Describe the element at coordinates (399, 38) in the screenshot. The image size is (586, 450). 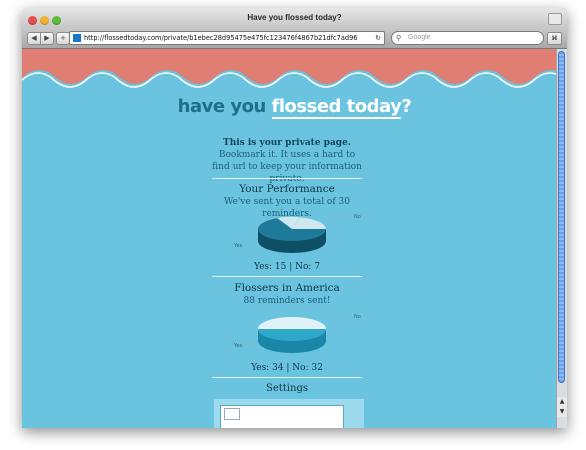
I see `search-icon: ⚲` at that location.